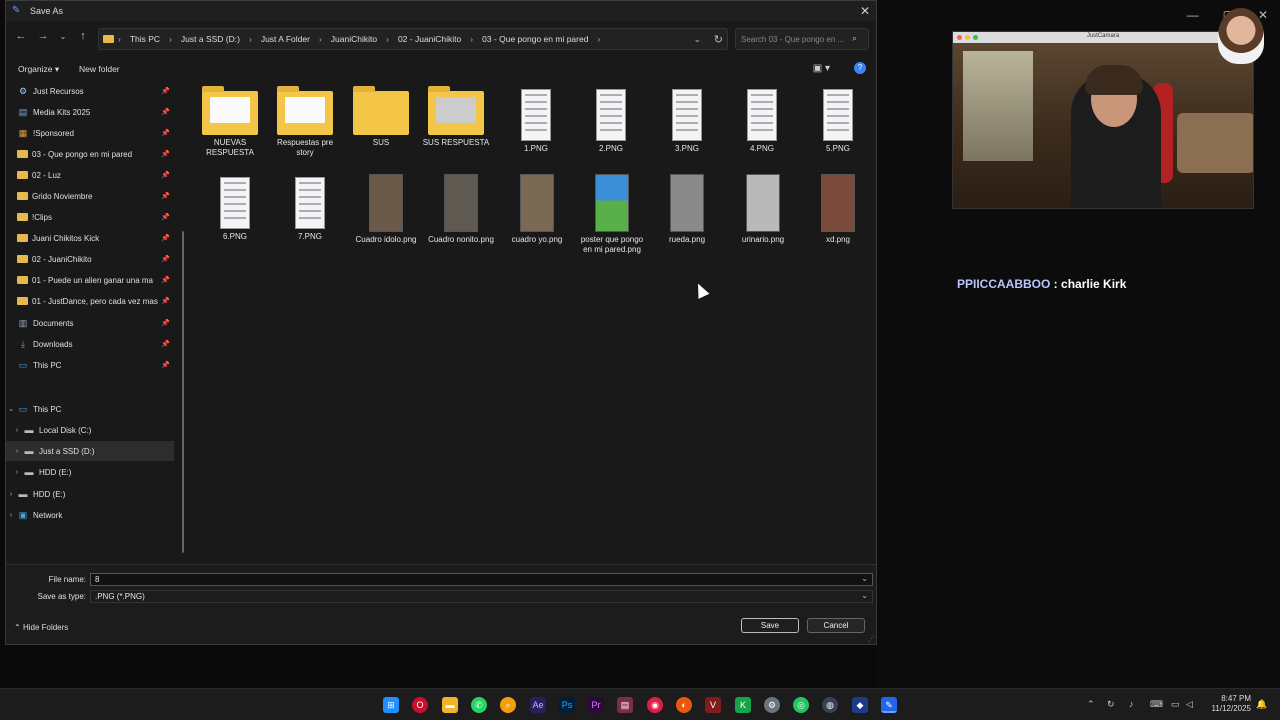 The height and width of the screenshot is (720, 1280). Describe the element at coordinates (537, 208) in the screenshot. I see `file-item: cuadro yo.png` at that location.